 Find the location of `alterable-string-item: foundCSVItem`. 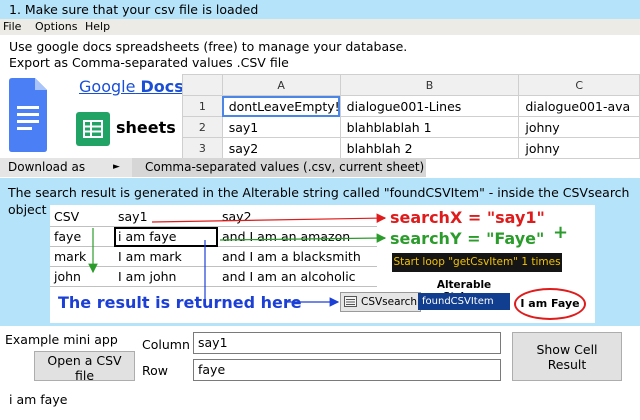

alterable-string-item: foundCSVItem is located at coordinates (464, 301).